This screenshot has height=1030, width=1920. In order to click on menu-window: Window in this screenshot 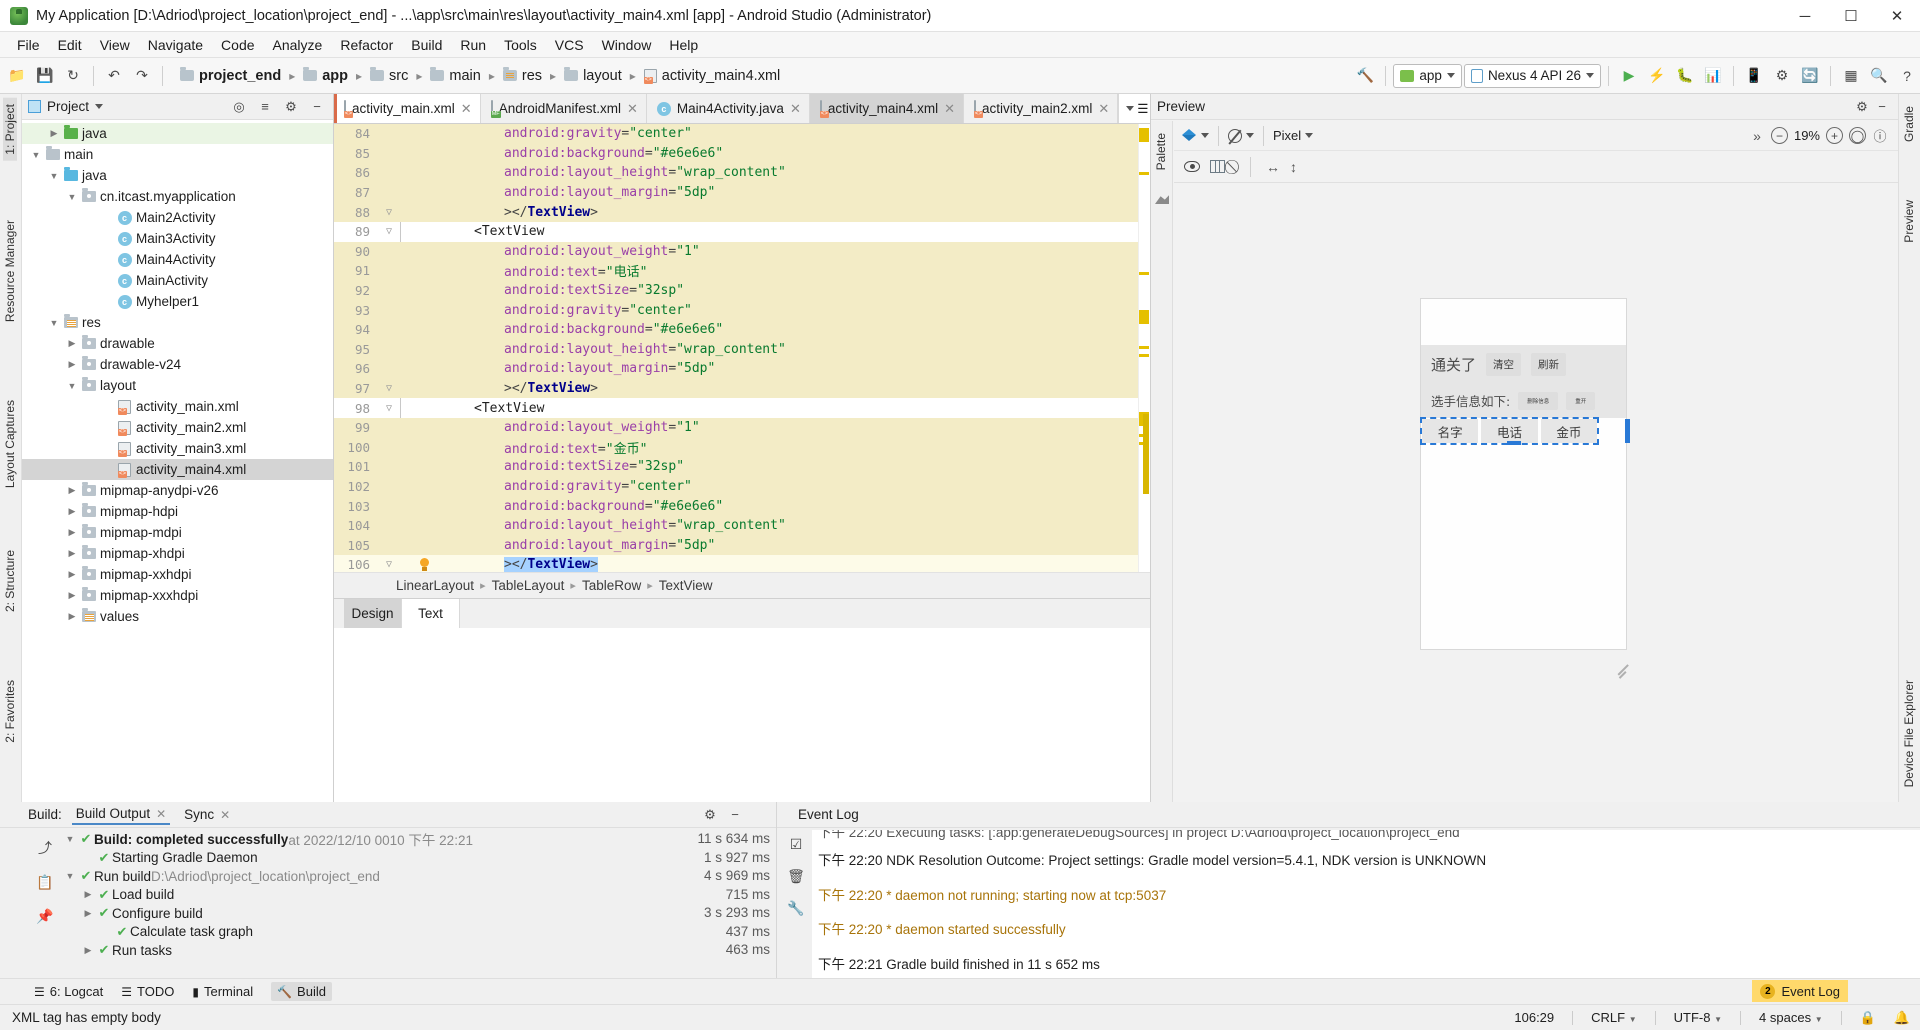, I will do `click(627, 45)`.